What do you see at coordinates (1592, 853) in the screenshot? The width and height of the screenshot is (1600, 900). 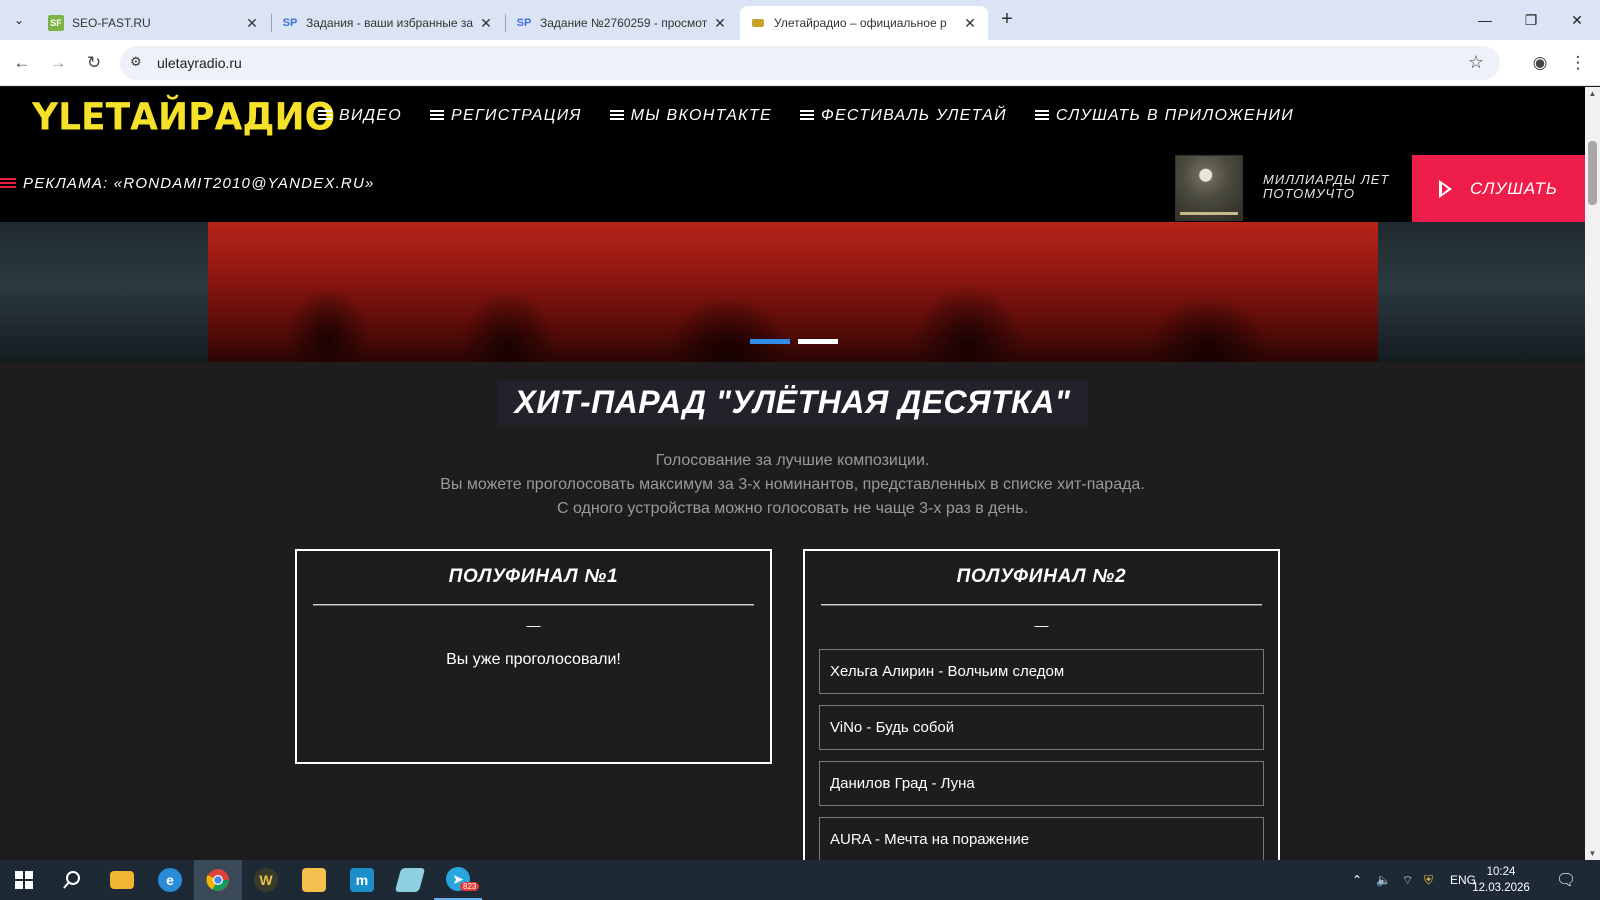 I see `scroll-down-icon: ▼` at bounding box center [1592, 853].